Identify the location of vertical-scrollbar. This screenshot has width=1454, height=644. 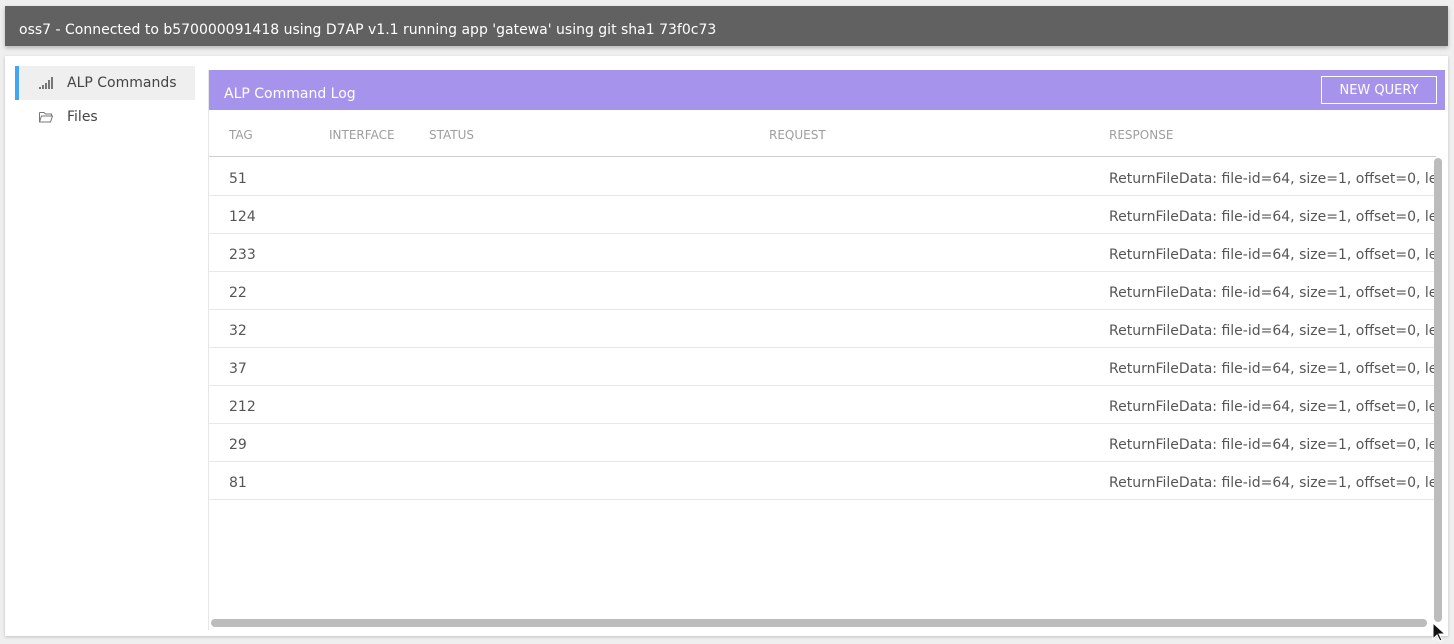
(1438, 392).